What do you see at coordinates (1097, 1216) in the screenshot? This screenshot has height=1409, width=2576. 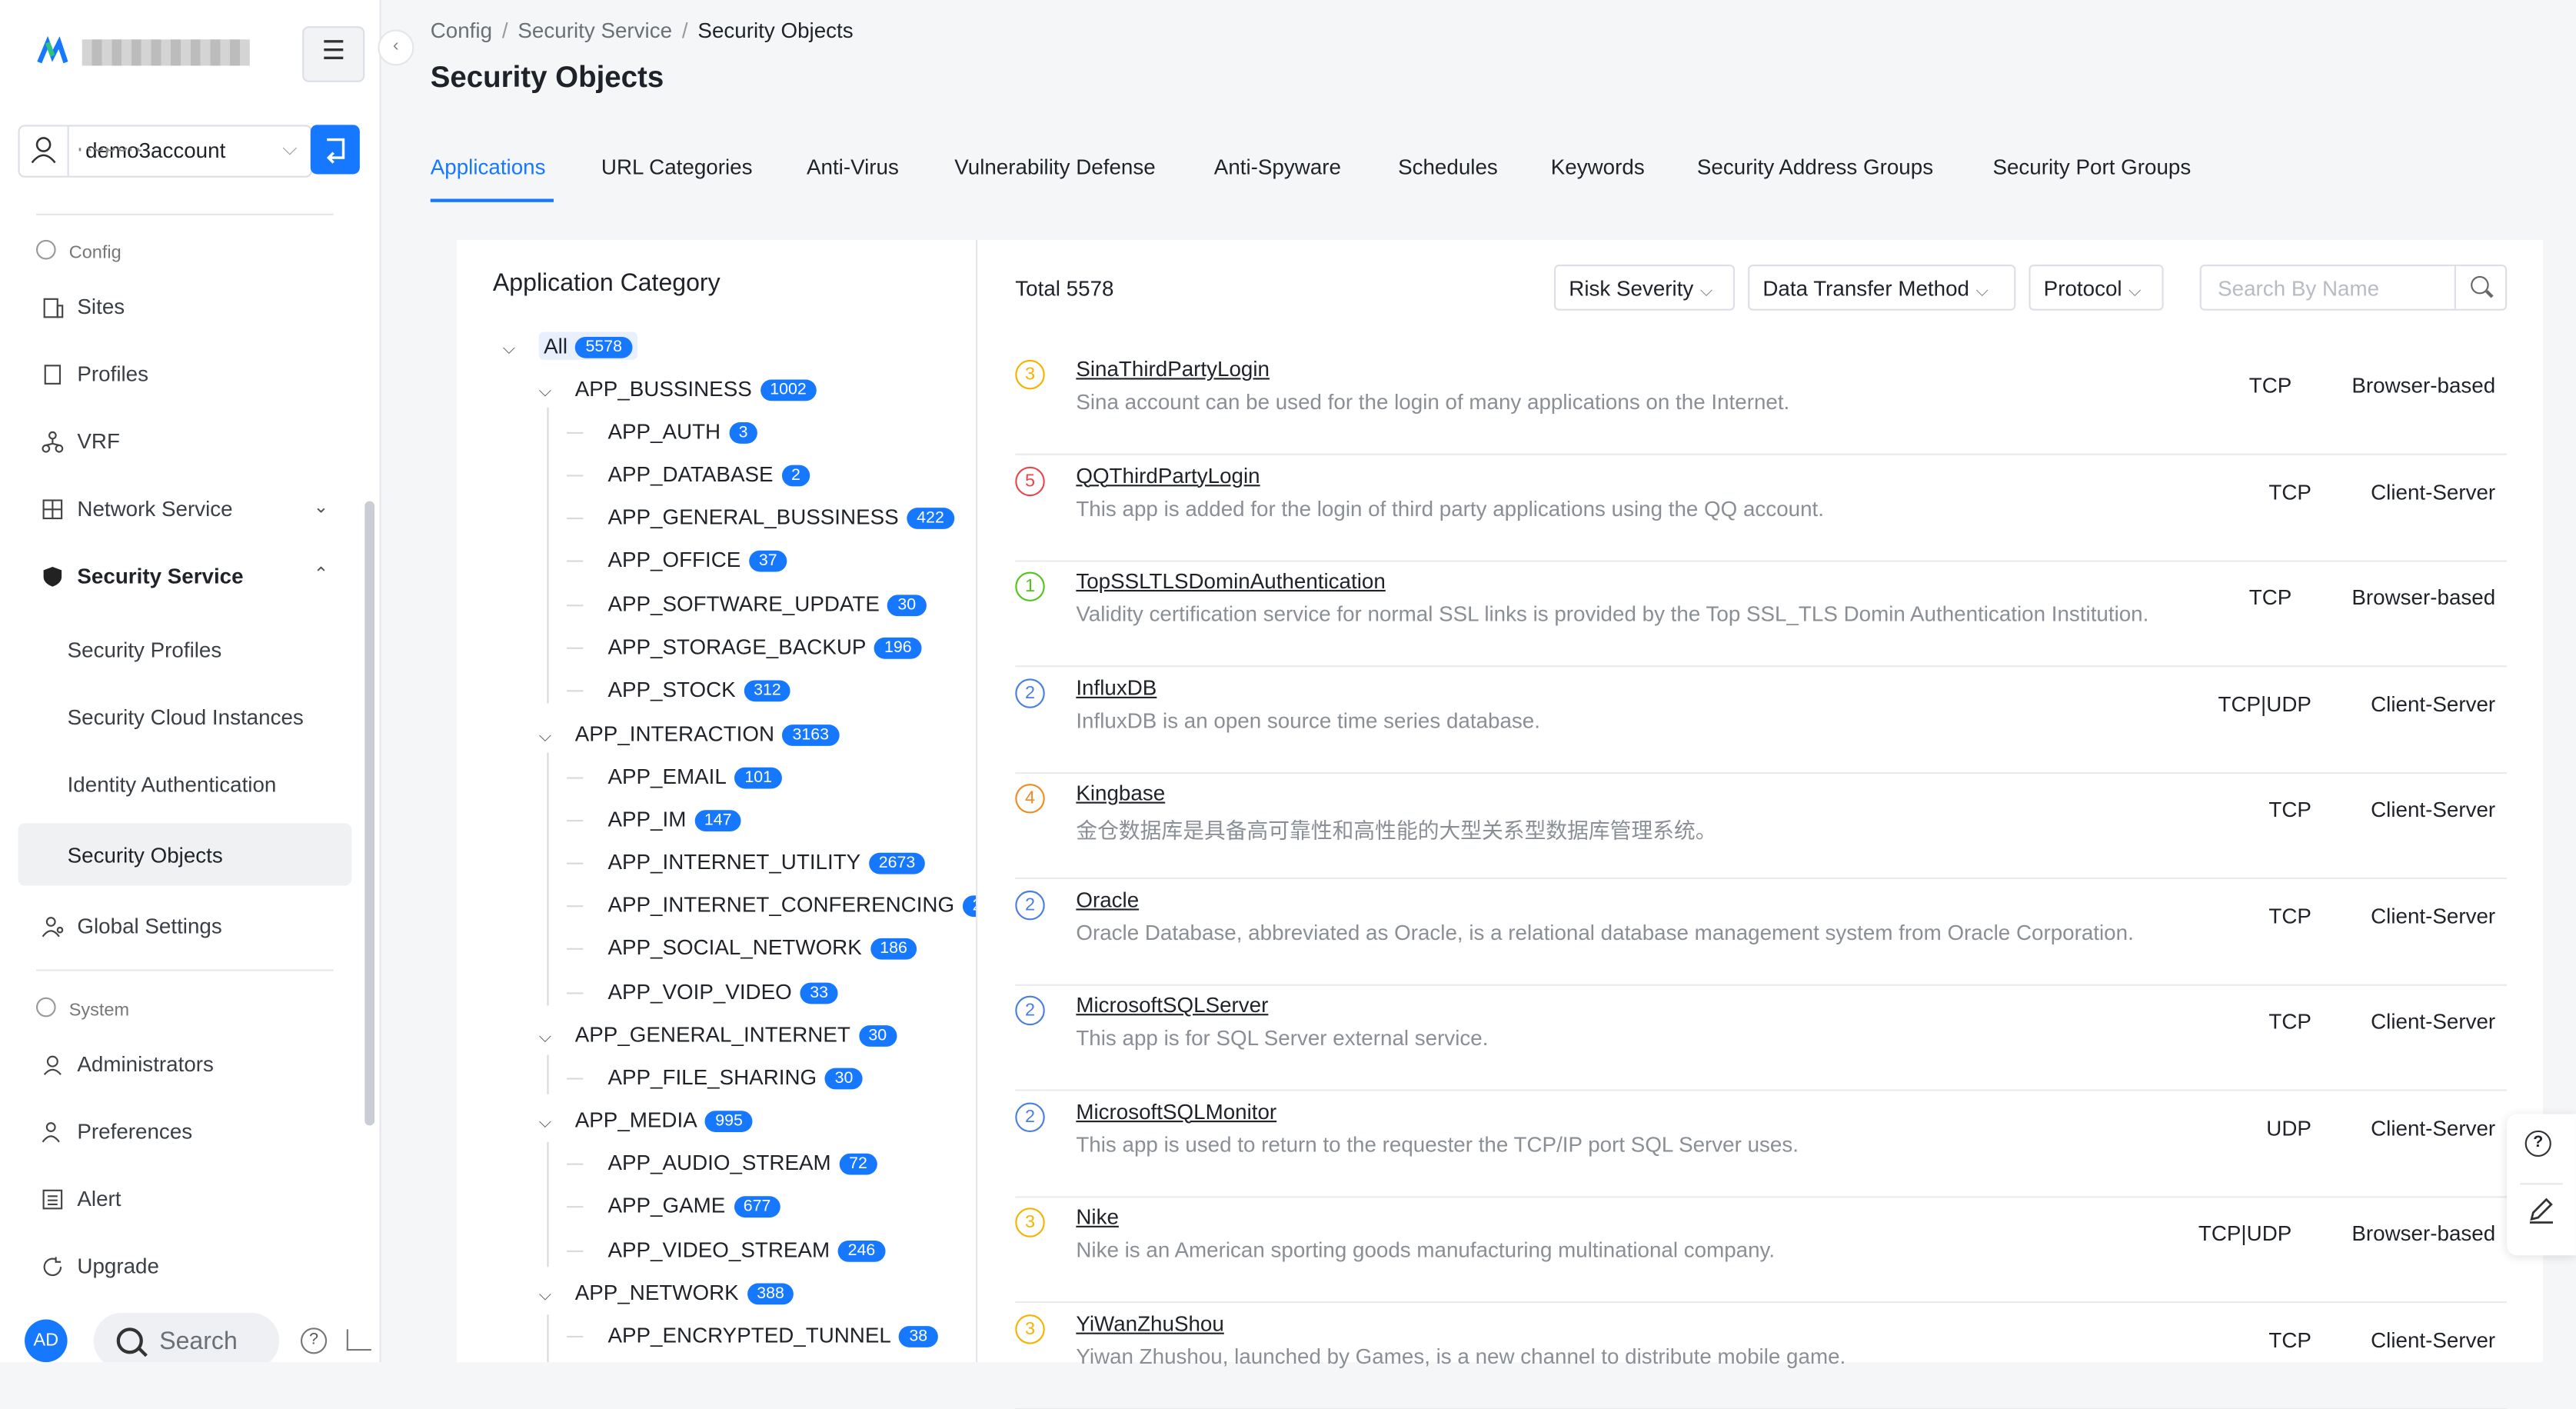 I see `app-name-link: Nike` at bounding box center [1097, 1216].